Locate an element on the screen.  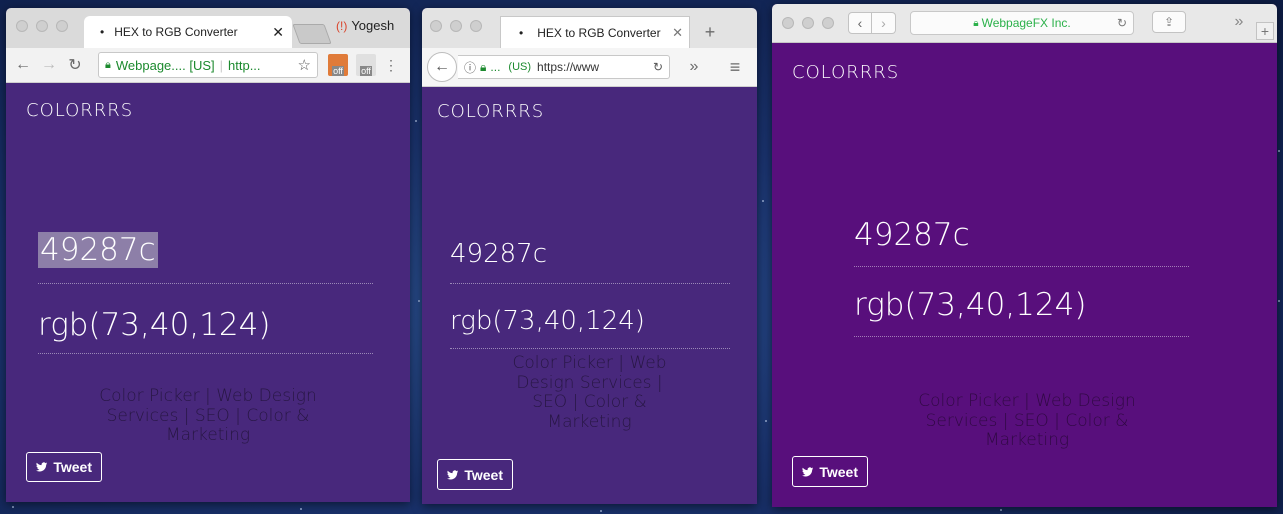
address-bar: 🔒︎ WebpageFX Inc. ↻ is located at coordinates (1022, 23).